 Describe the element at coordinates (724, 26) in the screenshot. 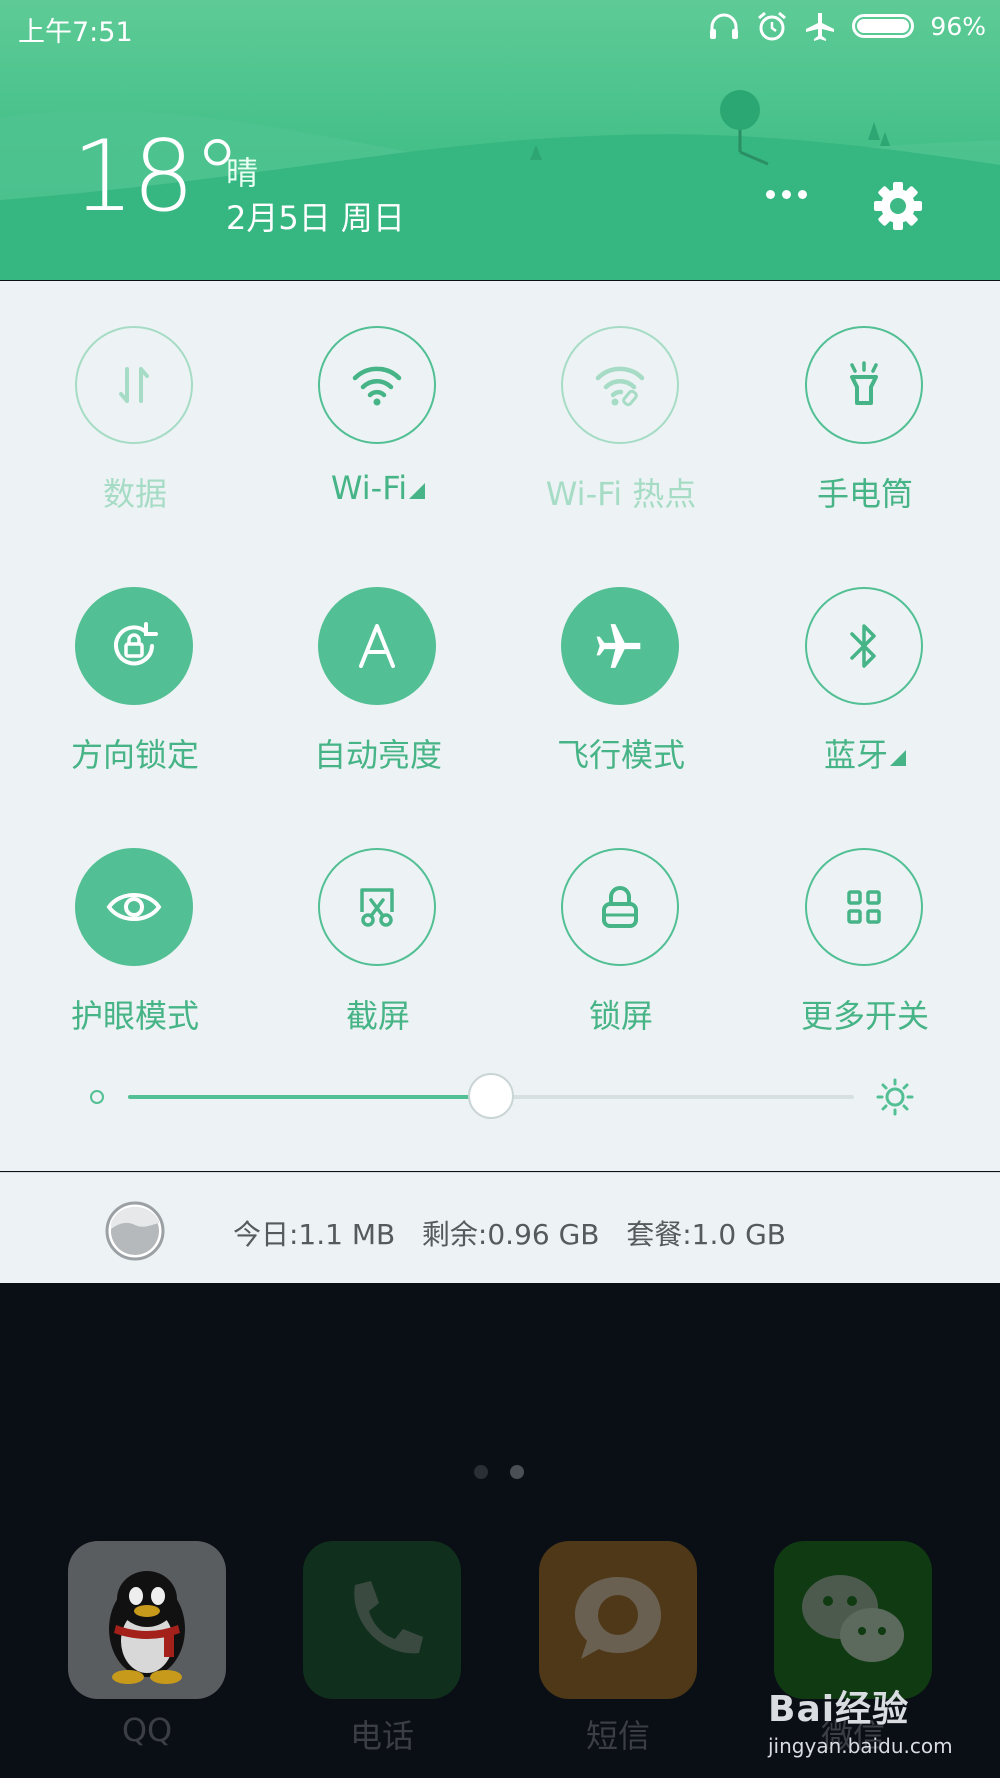

I see `headset-icon` at that location.